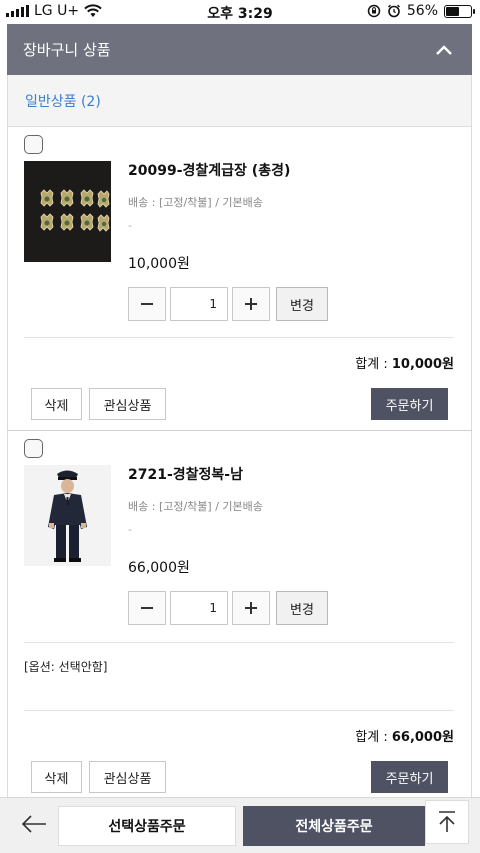  What do you see at coordinates (159, 568) in the screenshot?
I see `item-price: 66,000원` at bounding box center [159, 568].